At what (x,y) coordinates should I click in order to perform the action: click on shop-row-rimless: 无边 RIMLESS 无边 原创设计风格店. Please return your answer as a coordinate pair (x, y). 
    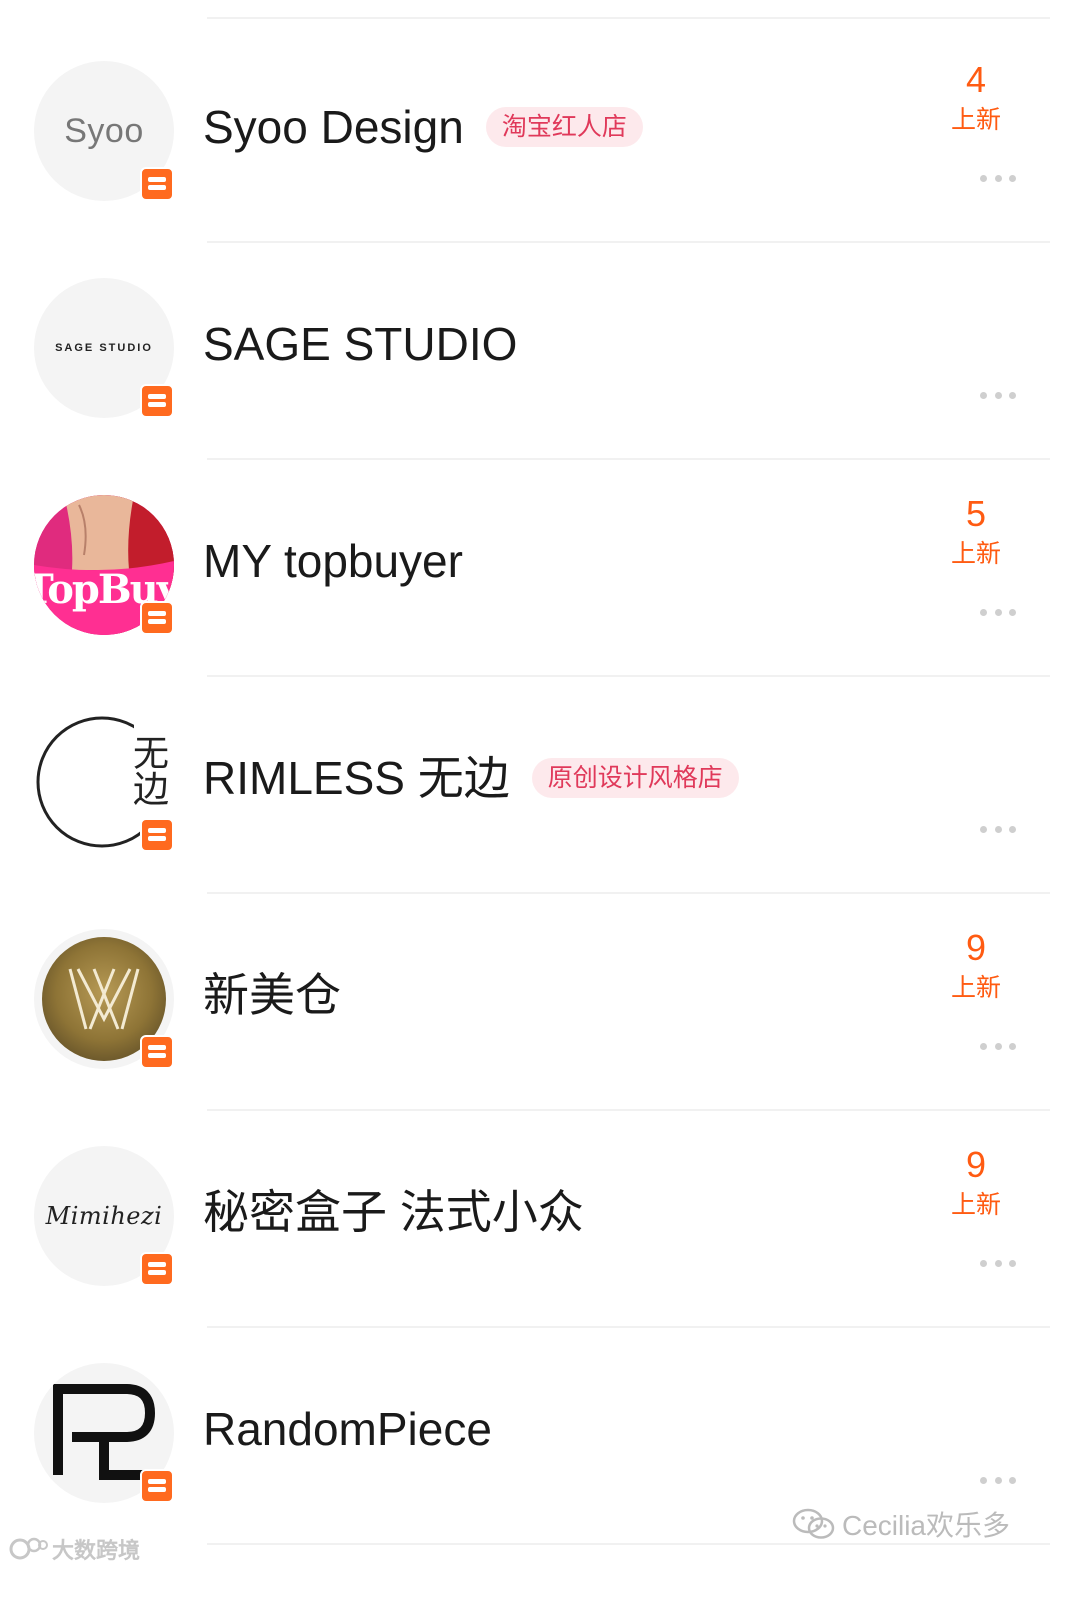
    Looking at the image, I should click on (540, 781).